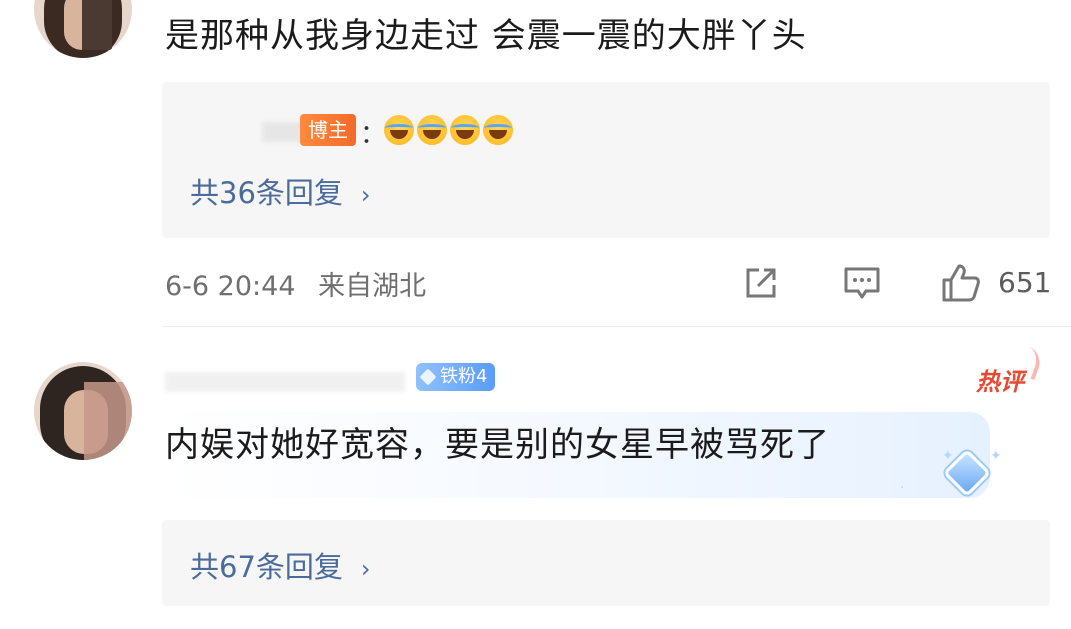 This screenshot has height=629, width=1071. What do you see at coordinates (1000, 382) in the screenshot?
I see `hot-comment-badge: 热评` at bounding box center [1000, 382].